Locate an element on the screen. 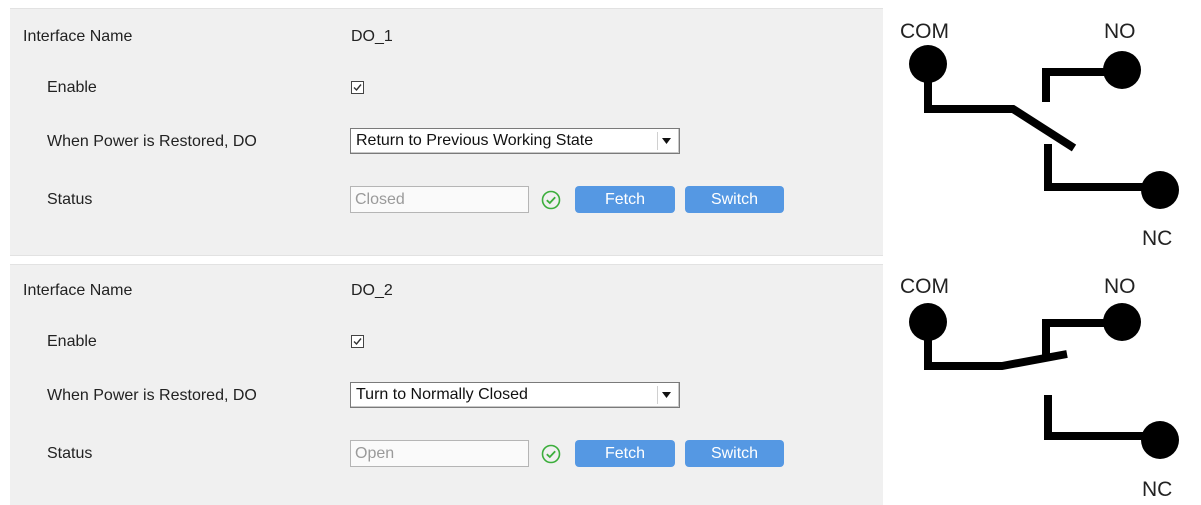 Image resolution: width=1201 pixels, height=505 pixels. status-field: Closed is located at coordinates (439, 199).